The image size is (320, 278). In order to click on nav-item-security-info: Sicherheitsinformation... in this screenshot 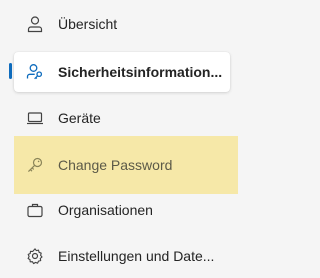, I will do `click(122, 72)`.